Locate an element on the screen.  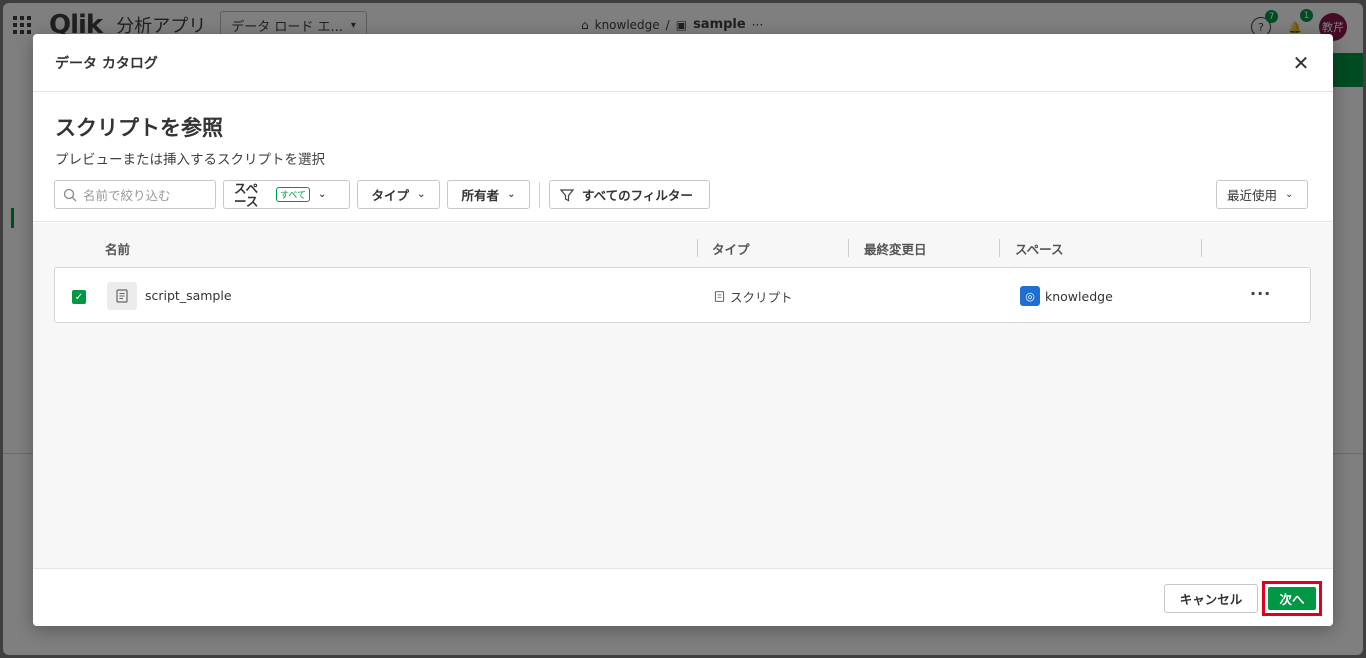
space-filter-button: スペース すべて ⌄ is located at coordinates (286, 194).